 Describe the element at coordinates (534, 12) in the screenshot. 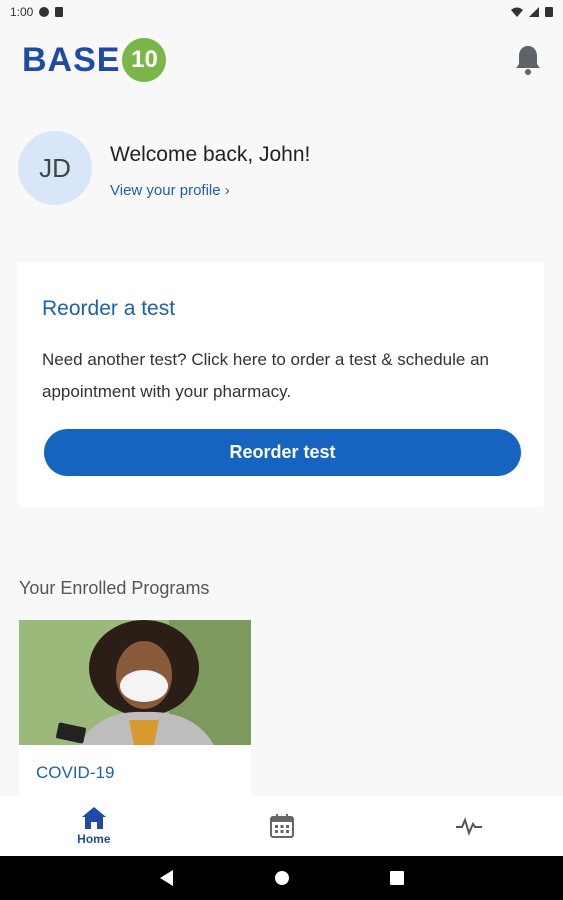

I see `signal-icon` at that location.